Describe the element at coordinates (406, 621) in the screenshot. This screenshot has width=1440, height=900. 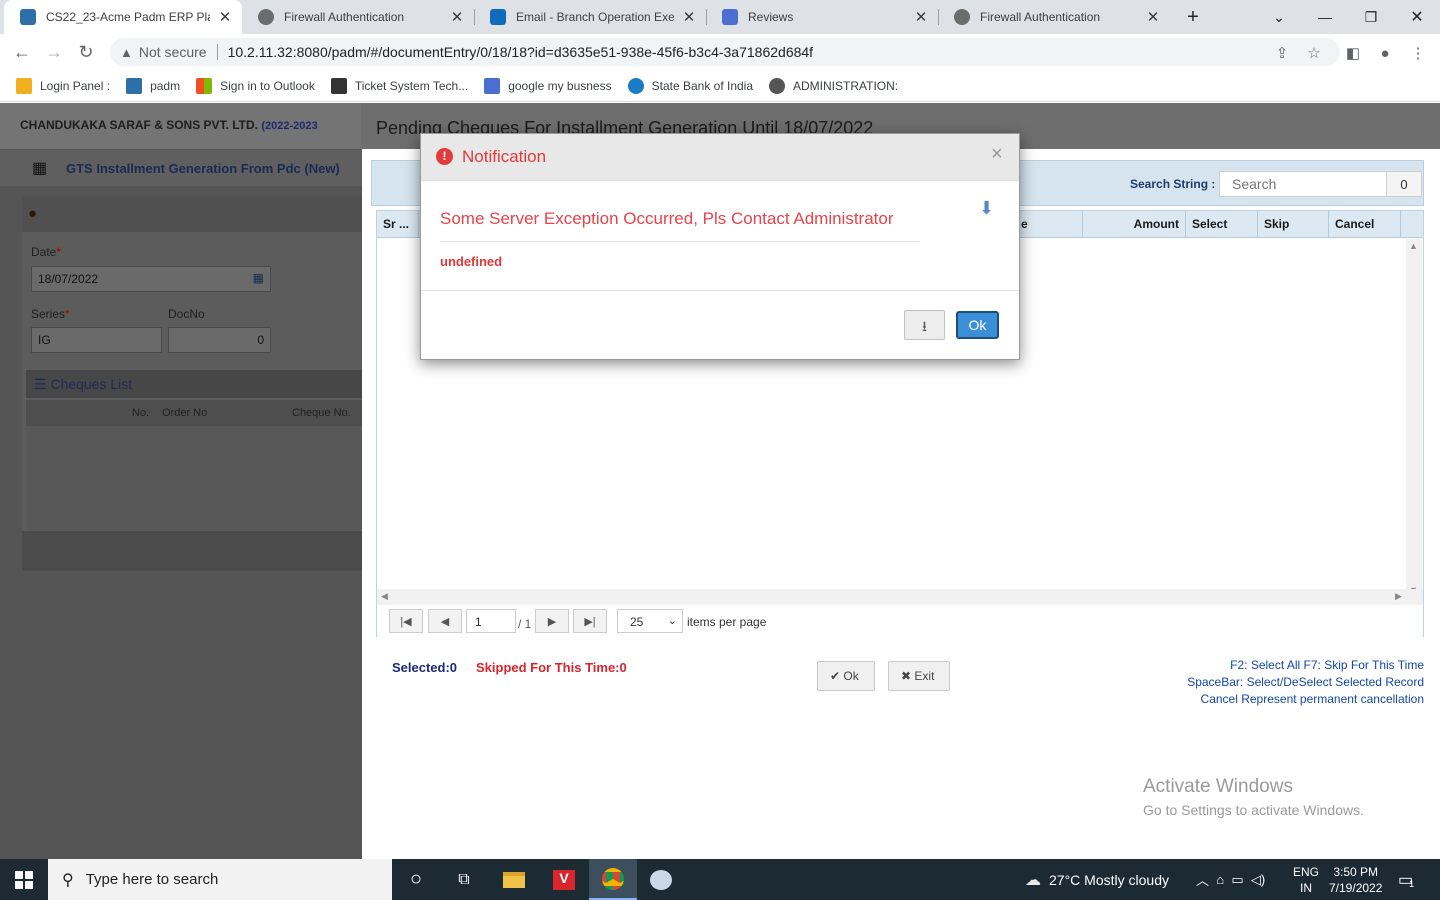
I see `first-page-button: |◀` at that location.